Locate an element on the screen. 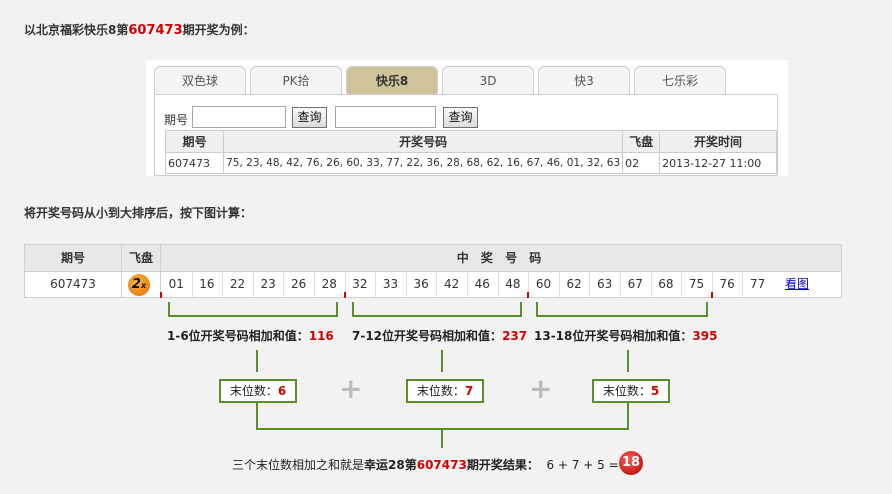  final-text: 三个末位数相加之和就是幸运28第607473期开奖结果： 6 + 7 + 5 = is located at coordinates (425, 464).